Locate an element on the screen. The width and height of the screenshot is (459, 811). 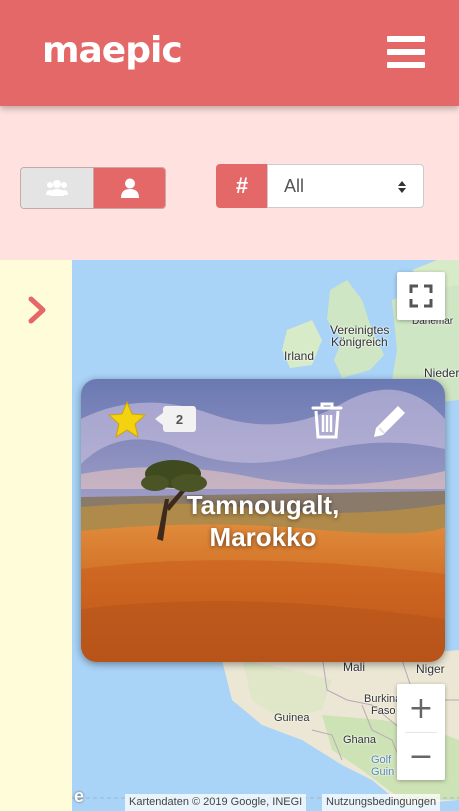
tag-select-value: All is located at coordinates (294, 185).